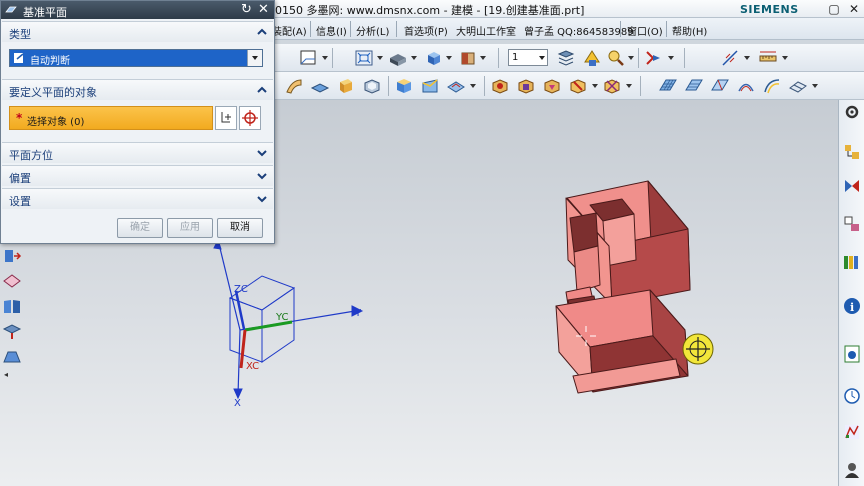 The width and height of the screenshot is (864, 486). What do you see at coordinates (226, 118) in the screenshot?
I see `curve-rule-button` at bounding box center [226, 118].